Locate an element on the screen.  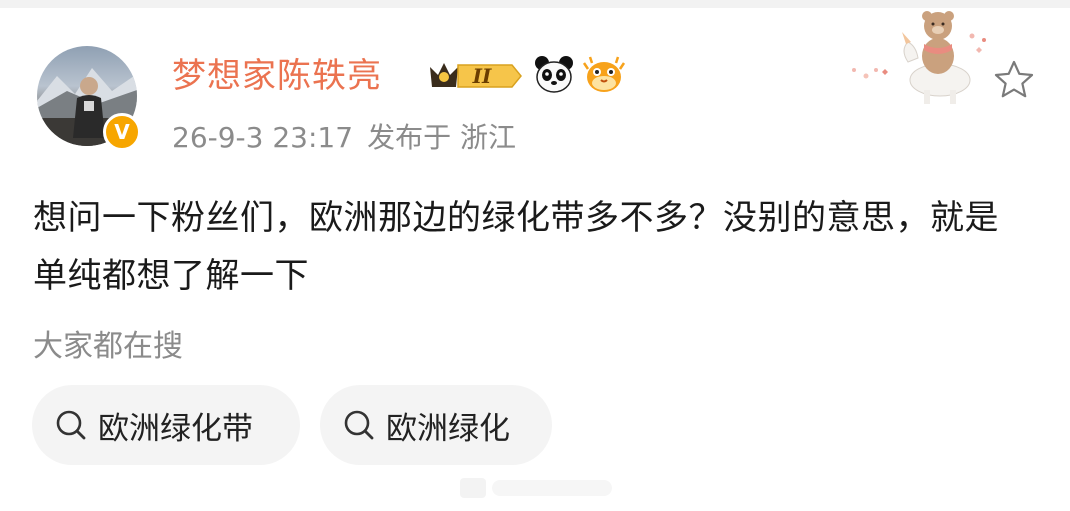
search-chip: 欧洲绿化 is located at coordinates (436, 425).